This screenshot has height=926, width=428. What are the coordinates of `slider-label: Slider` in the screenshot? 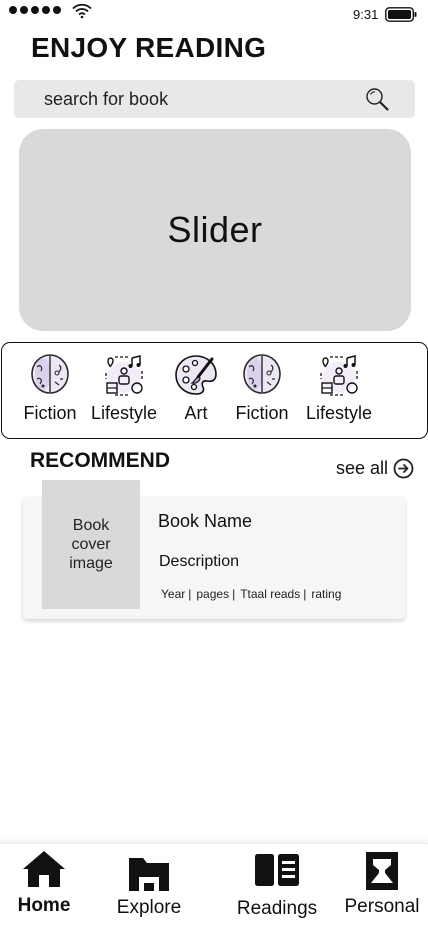 It's located at (215, 229).